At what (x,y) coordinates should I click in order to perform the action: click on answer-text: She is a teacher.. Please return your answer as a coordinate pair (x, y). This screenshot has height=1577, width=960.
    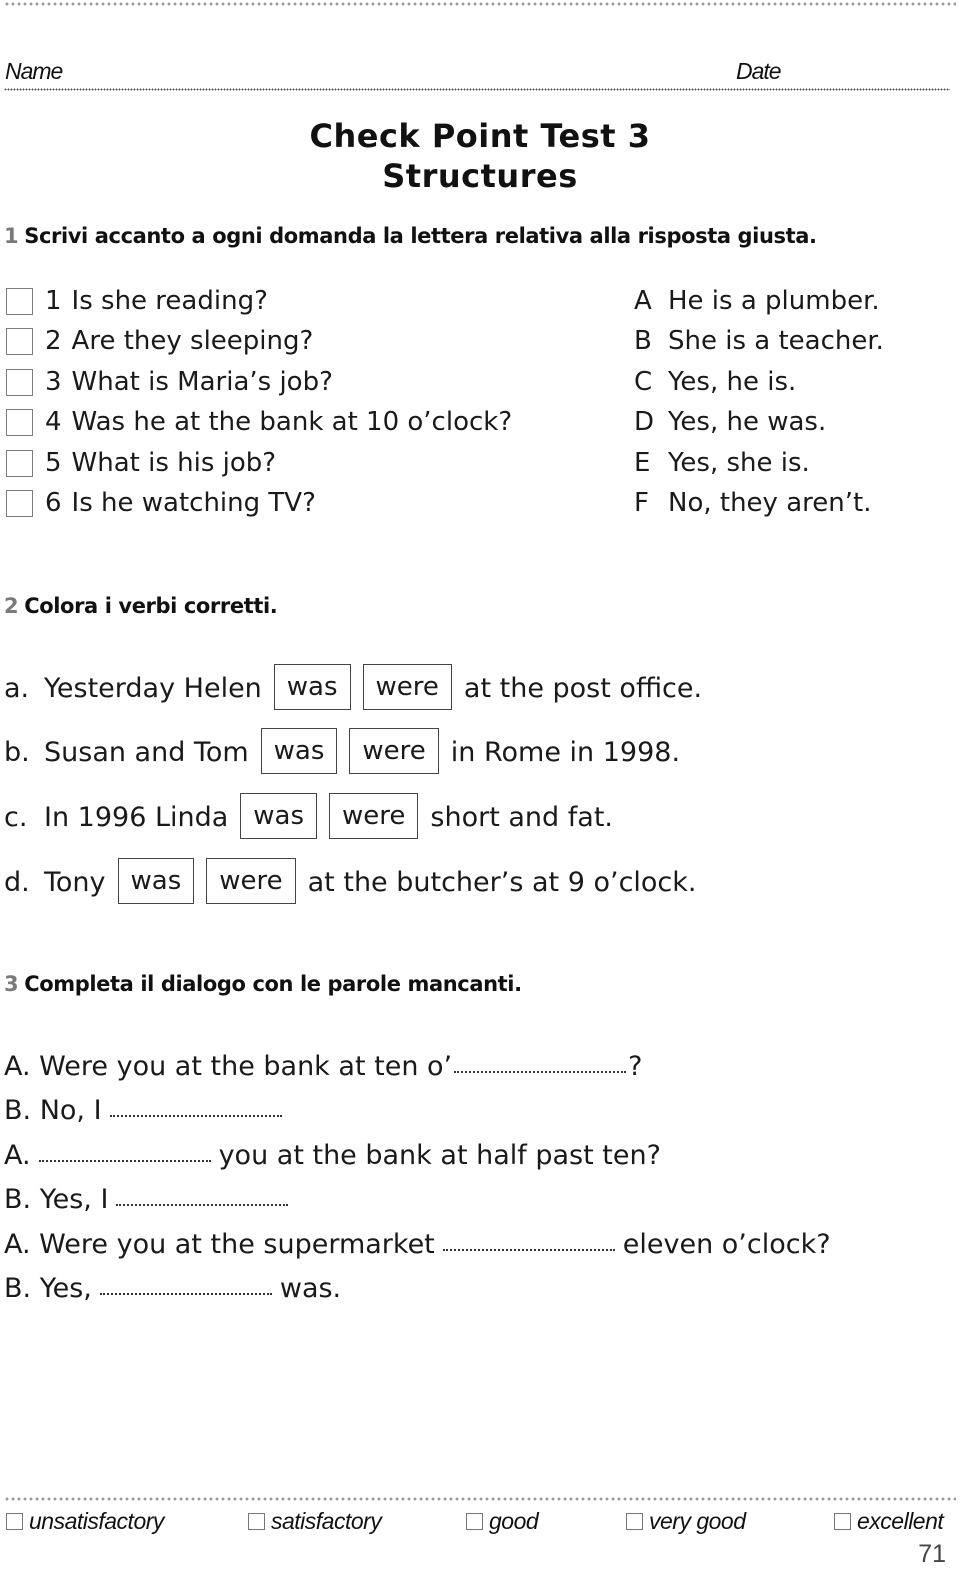
    Looking at the image, I should click on (776, 341).